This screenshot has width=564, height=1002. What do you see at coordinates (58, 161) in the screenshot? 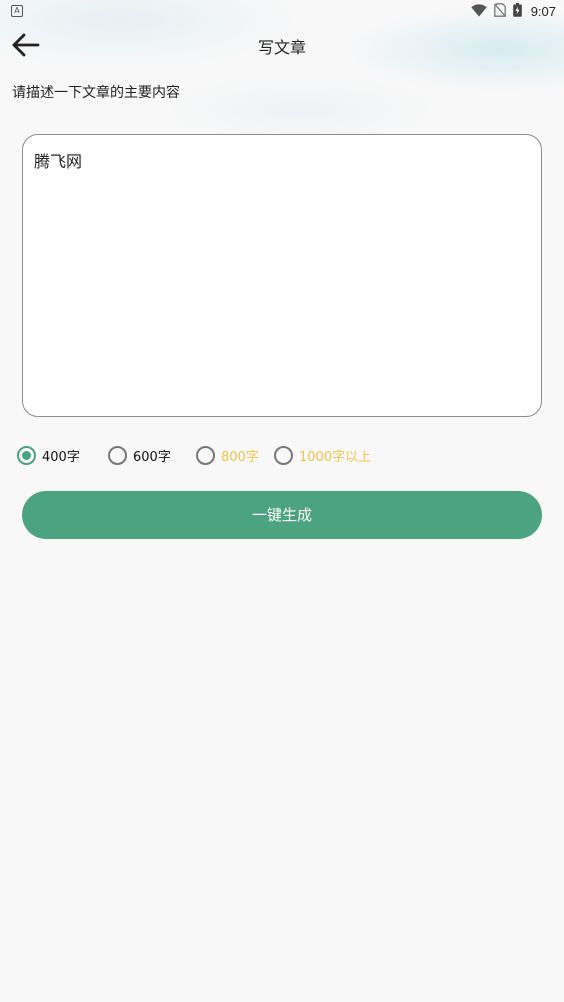
I see `input-value: 腾飞网` at bounding box center [58, 161].